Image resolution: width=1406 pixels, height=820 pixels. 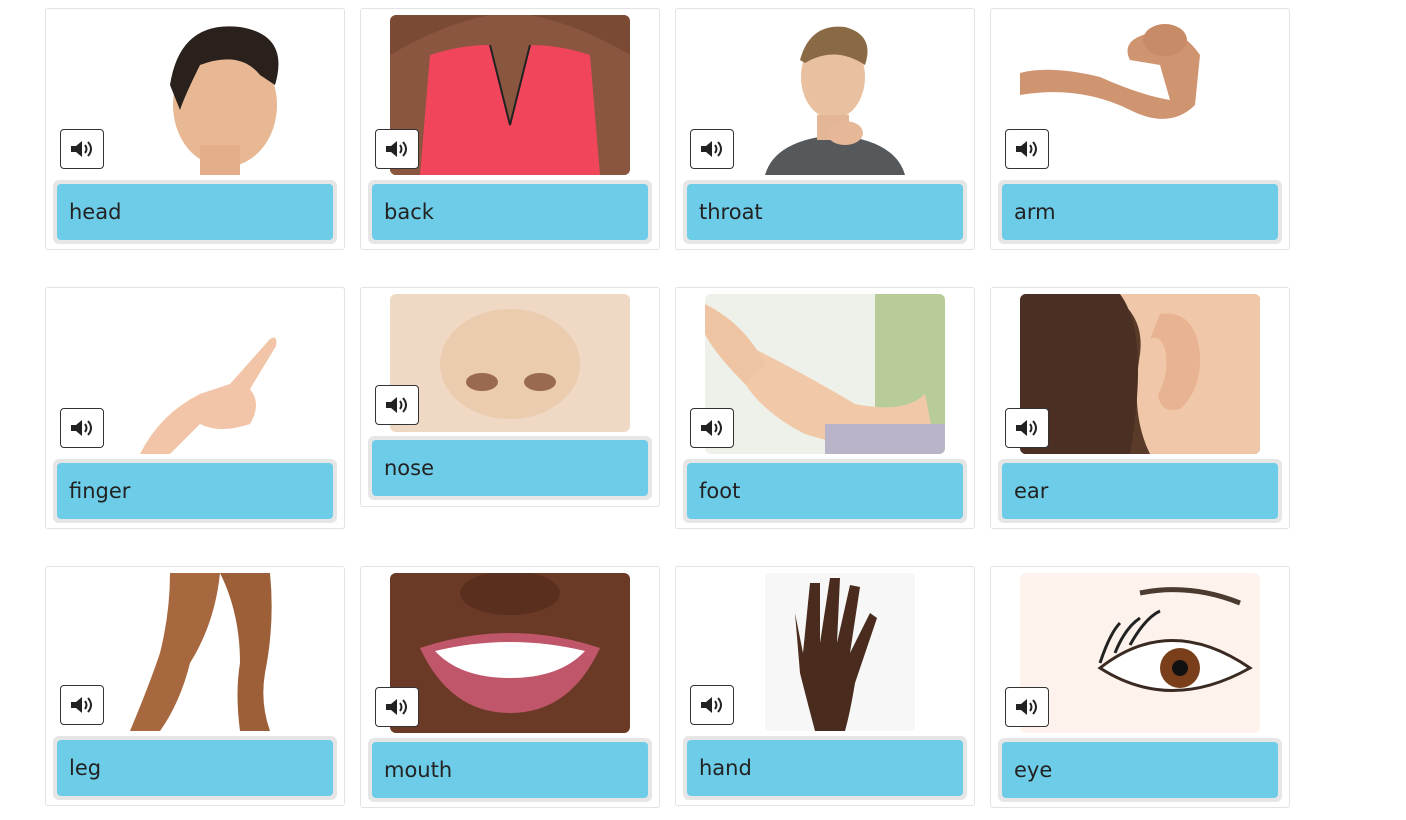 What do you see at coordinates (1140, 653) in the screenshot?
I see `eye-photo` at bounding box center [1140, 653].